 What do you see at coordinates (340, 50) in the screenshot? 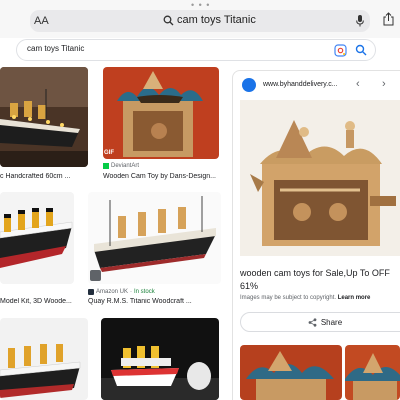
I see `lens-camera-icon` at bounding box center [340, 50].